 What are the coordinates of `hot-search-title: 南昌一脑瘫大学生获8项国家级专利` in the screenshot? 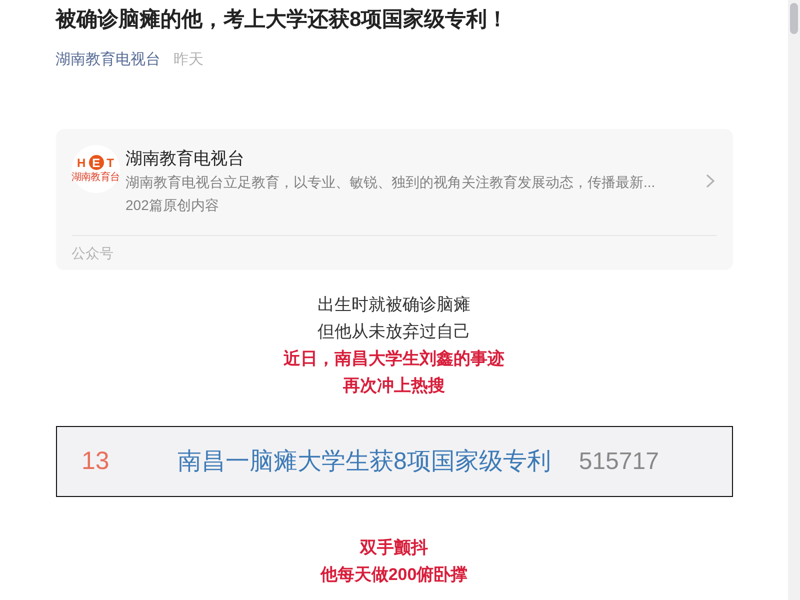 It's located at (364, 461).